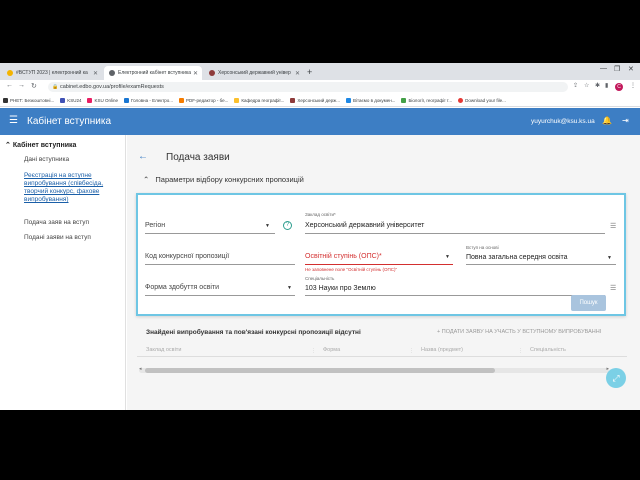  I want to click on bookmark-label: KSU24, so click(74, 100).